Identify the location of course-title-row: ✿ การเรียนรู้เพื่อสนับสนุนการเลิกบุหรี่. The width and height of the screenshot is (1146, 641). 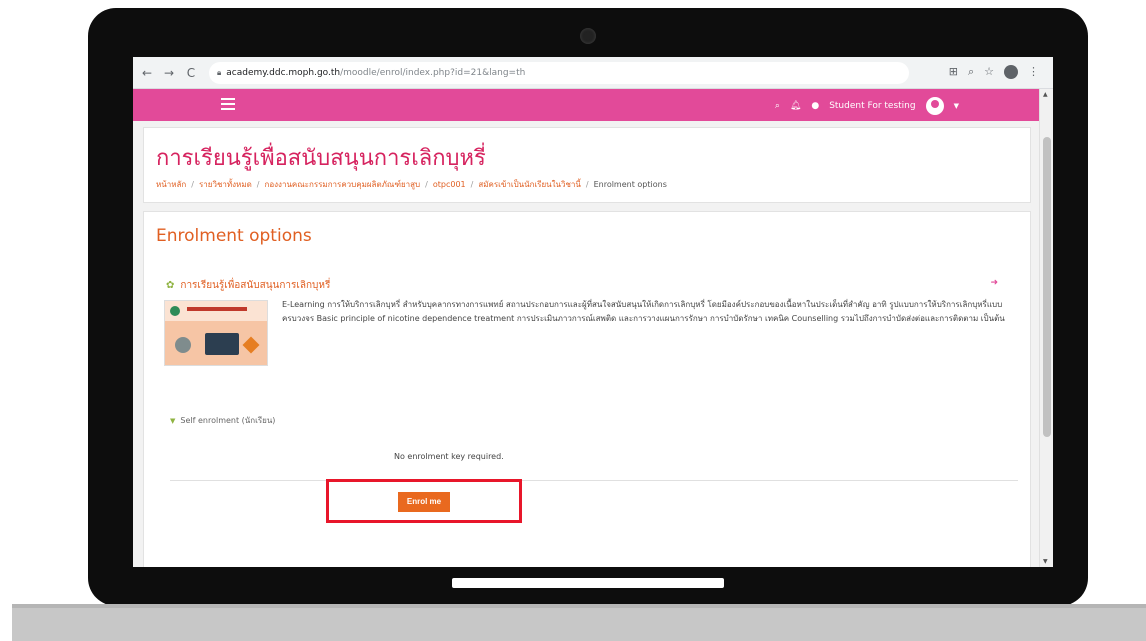
(248, 285).